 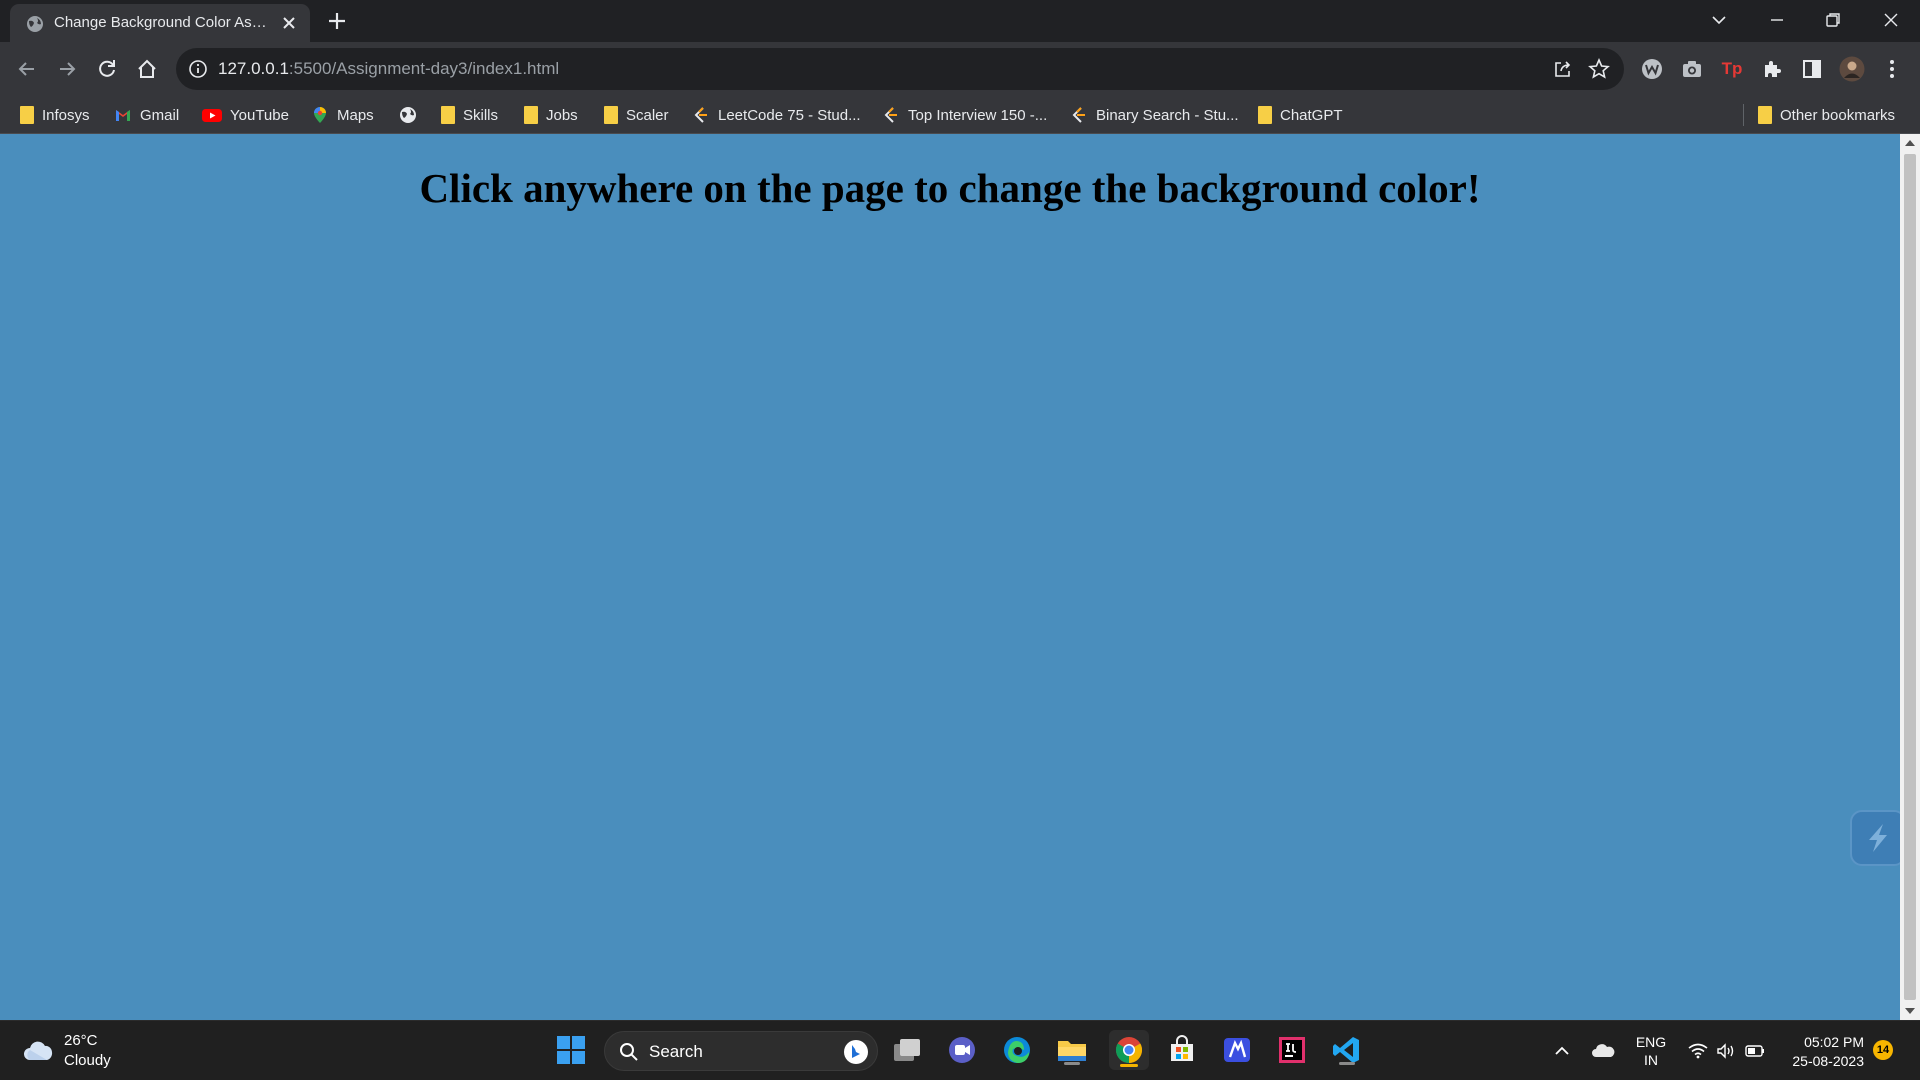 I want to click on url-path: :5500/Assignment-day3/index1.html, so click(x=424, y=68).